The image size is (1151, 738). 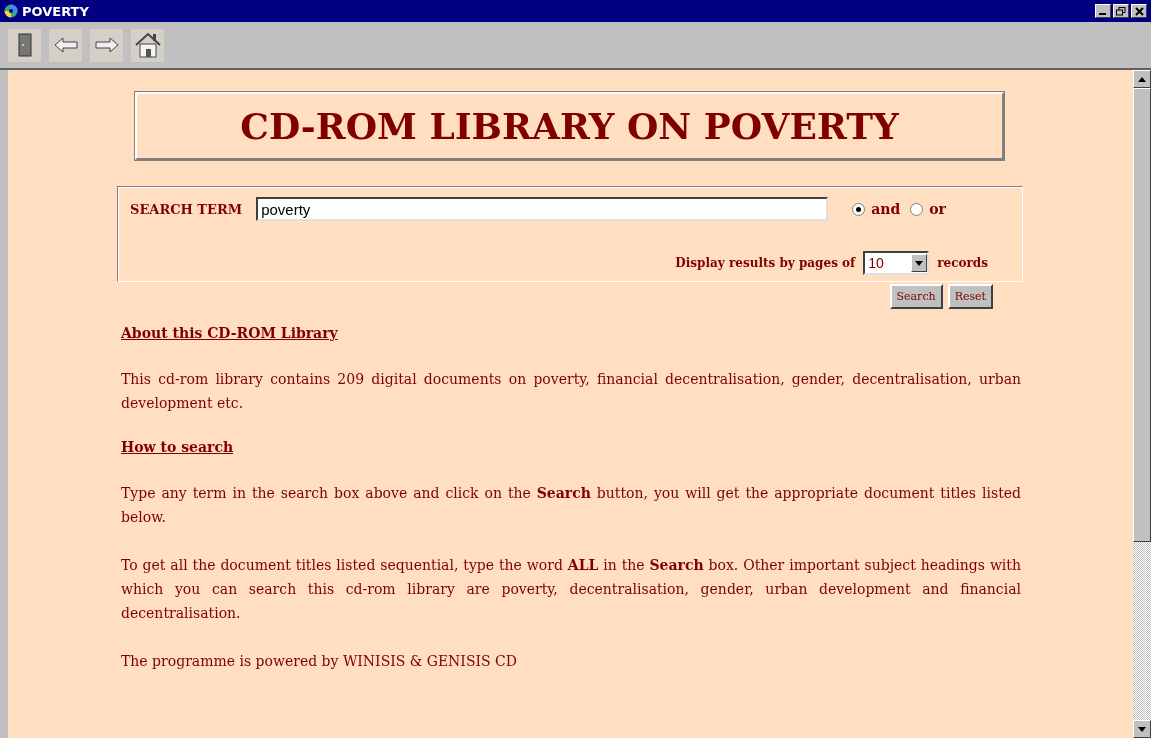 I want to click on paragraph: Type any term in the search box above and click on the Search button, you will get the appropriate document titles listed below., so click(x=571, y=505).